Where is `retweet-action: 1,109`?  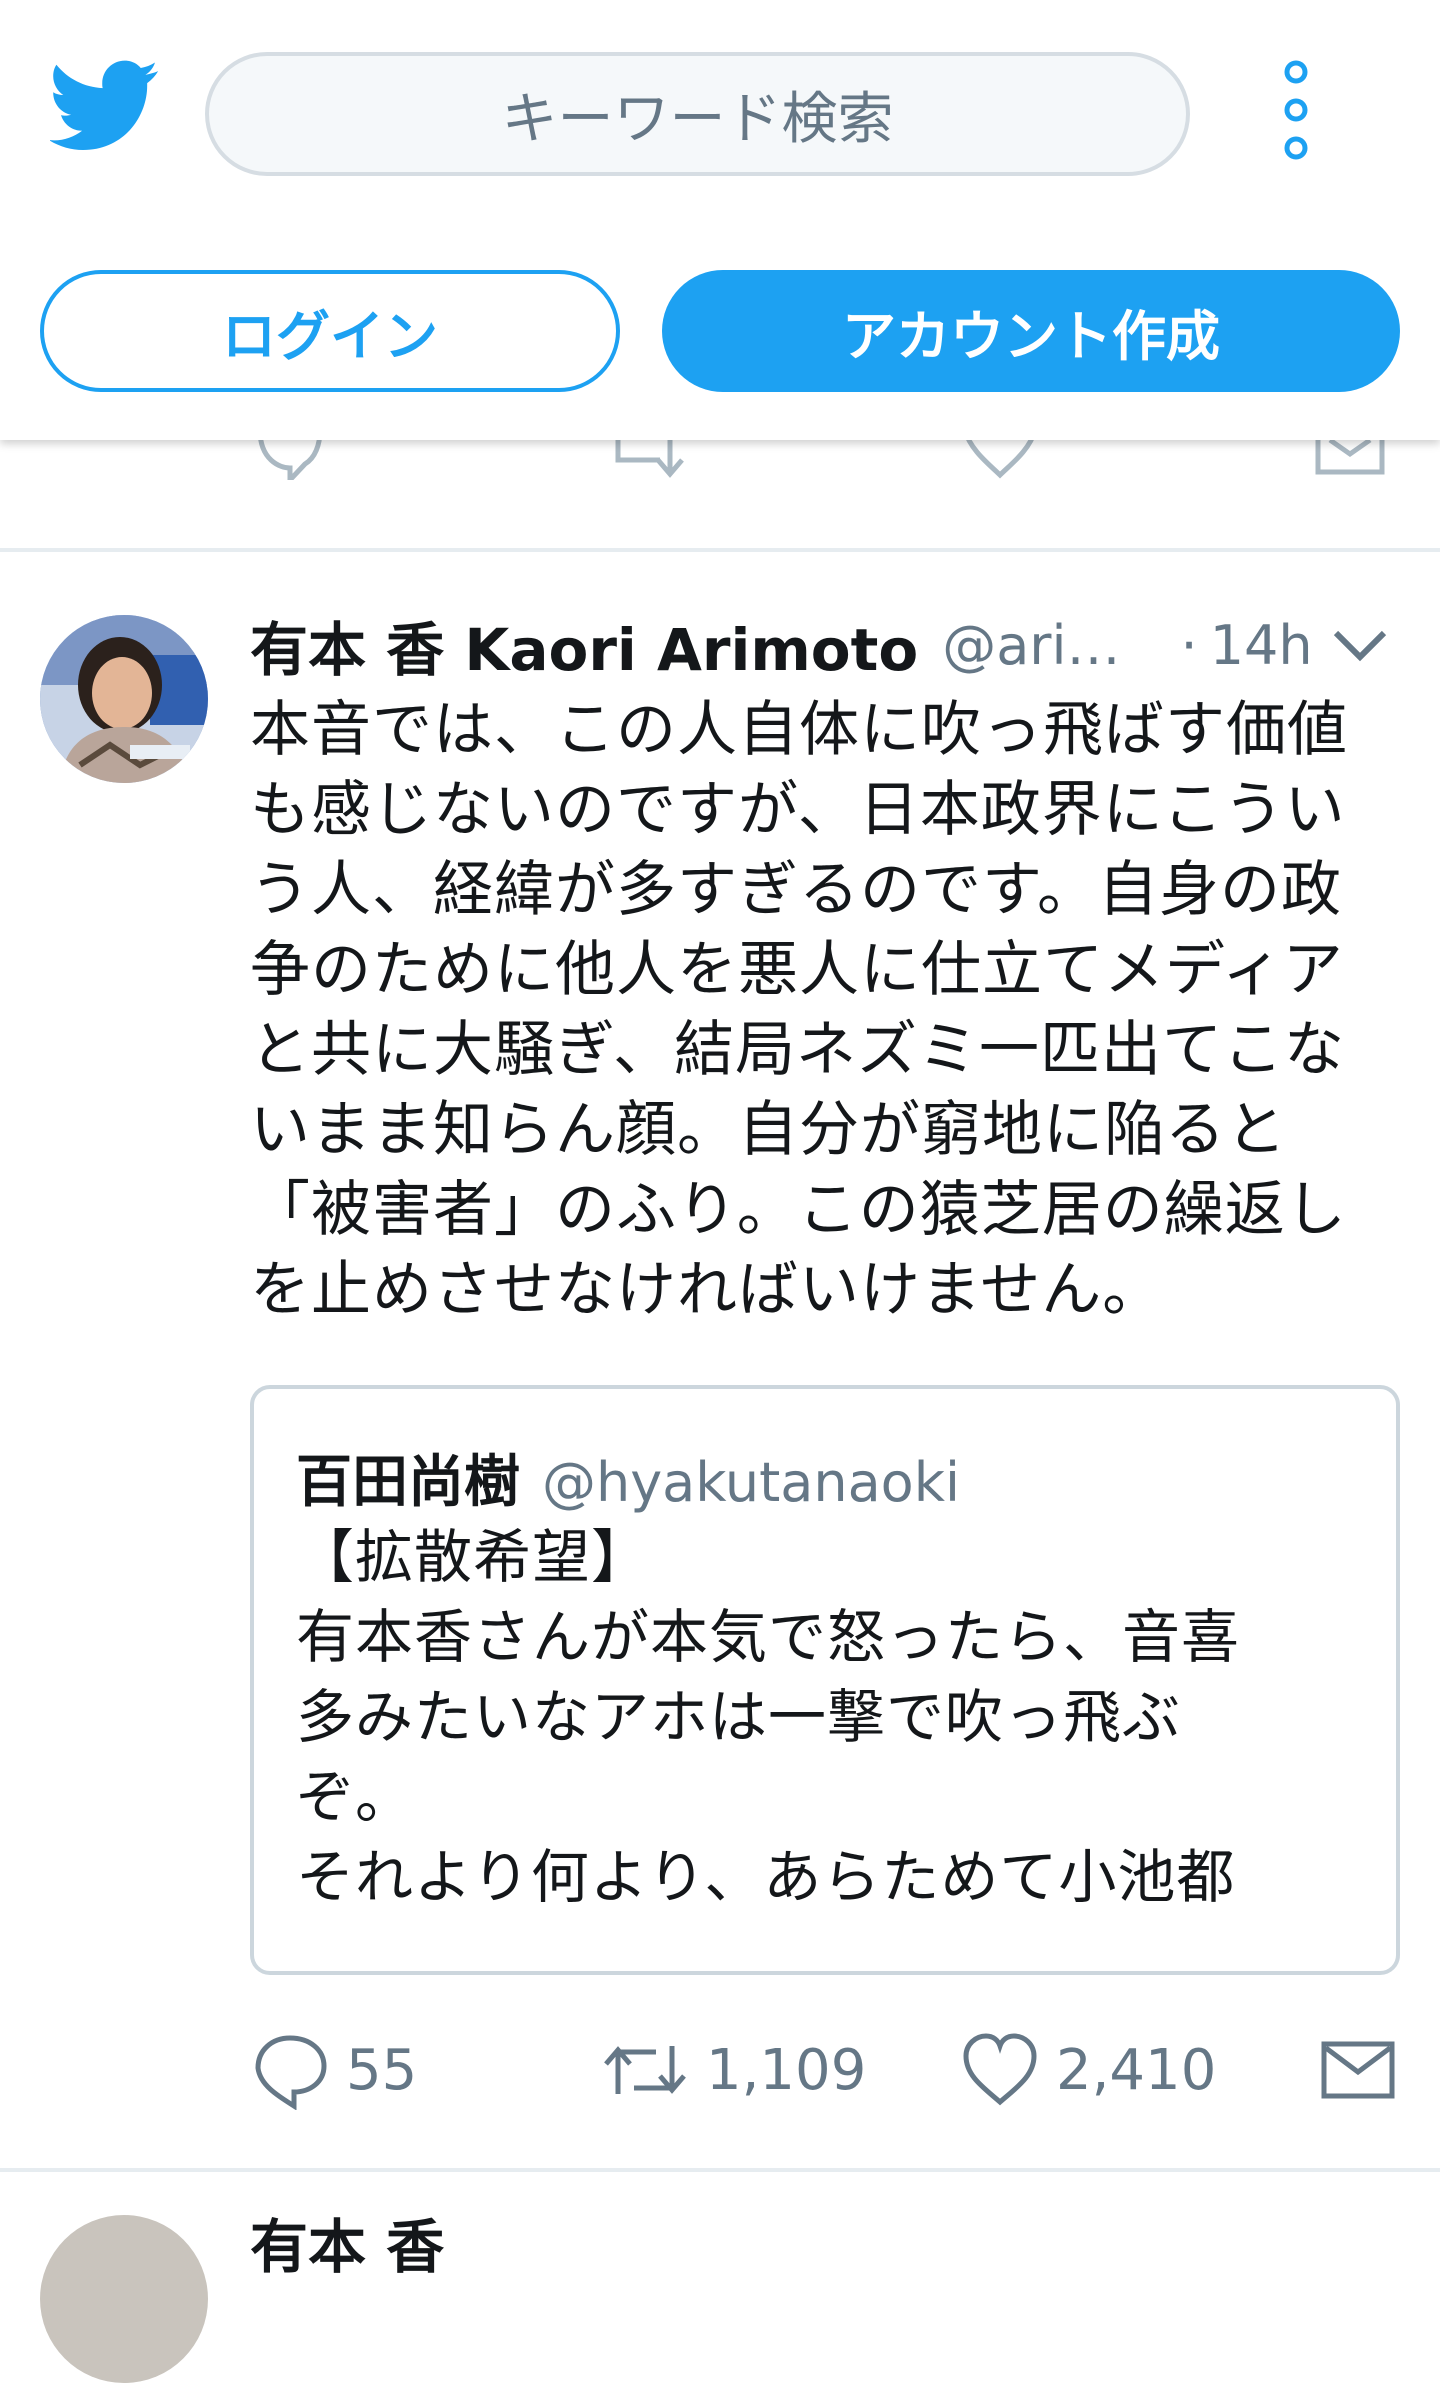
retweet-action: 1,109 is located at coordinates (733, 2070).